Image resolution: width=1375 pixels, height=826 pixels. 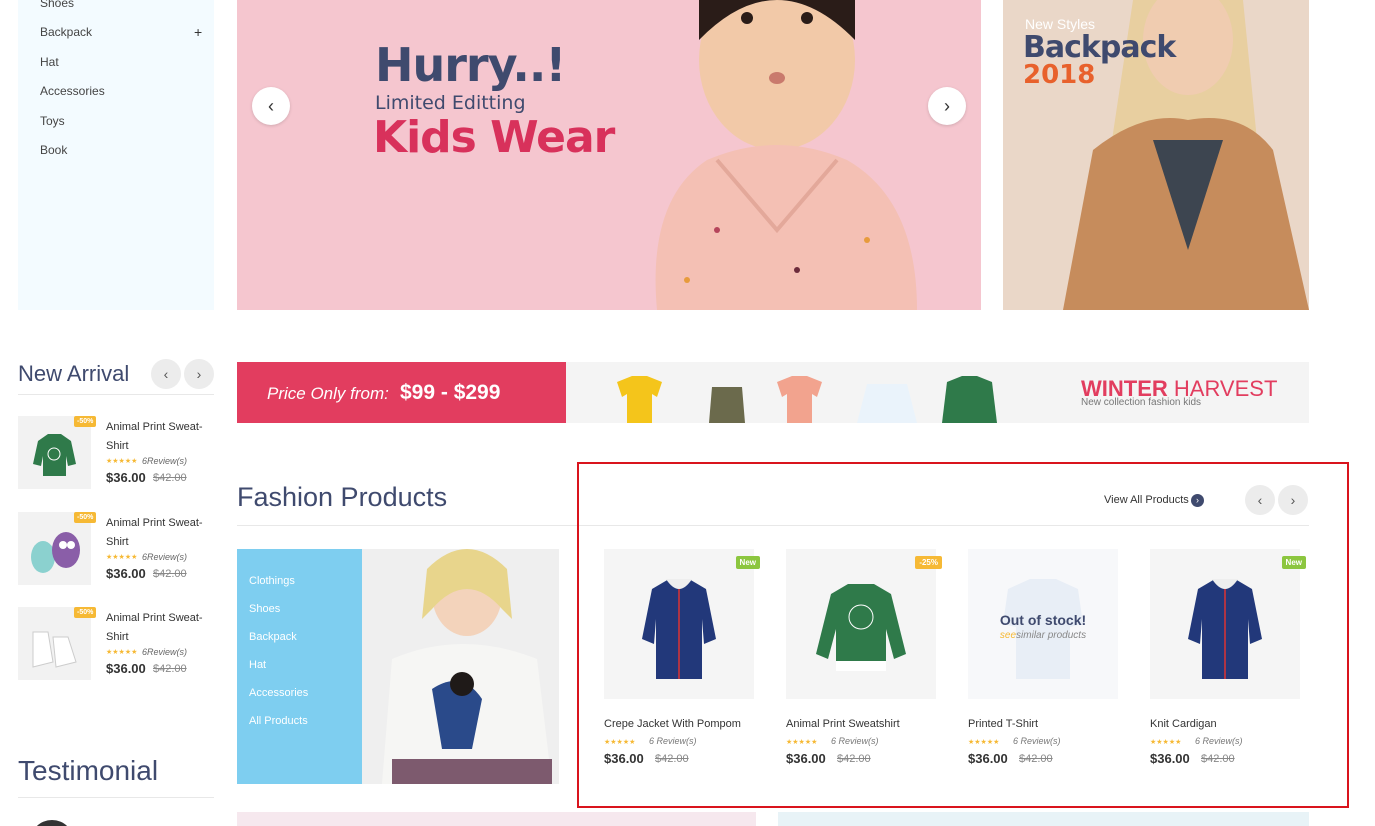 I want to click on hero-next-button: ›, so click(x=947, y=106).